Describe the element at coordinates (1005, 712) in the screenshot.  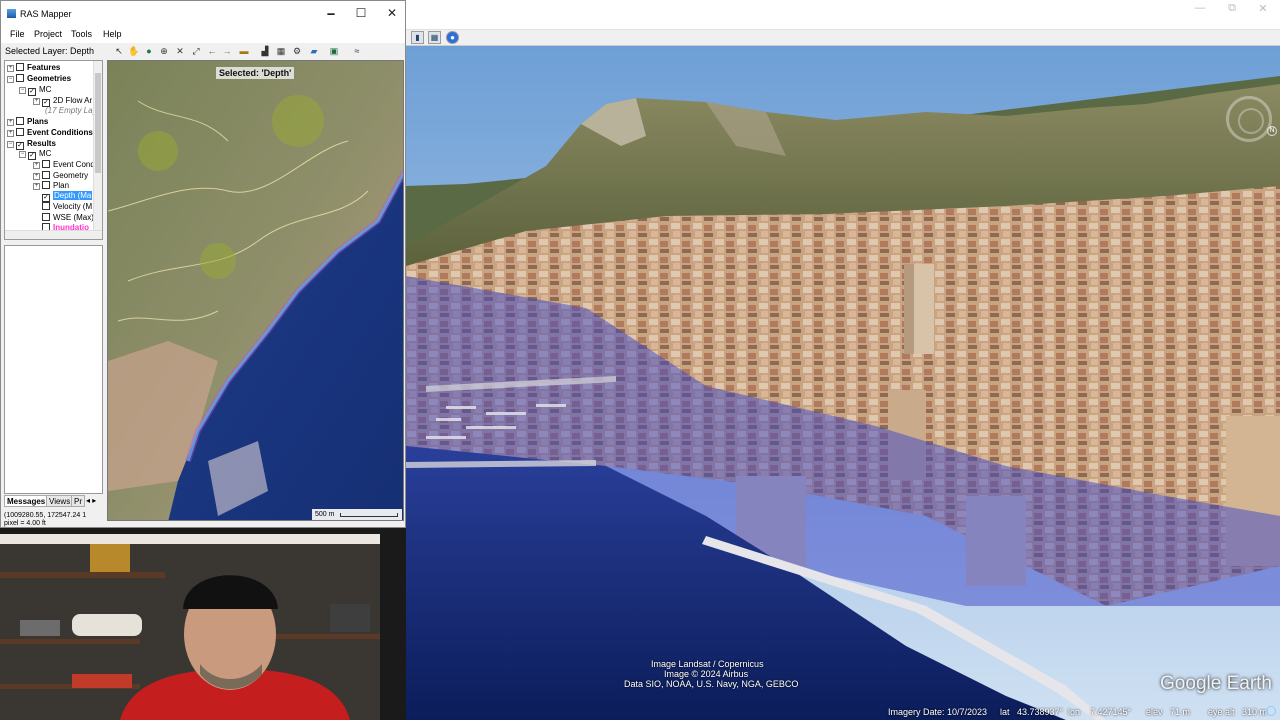
I see `lat-label: lat` at that location.